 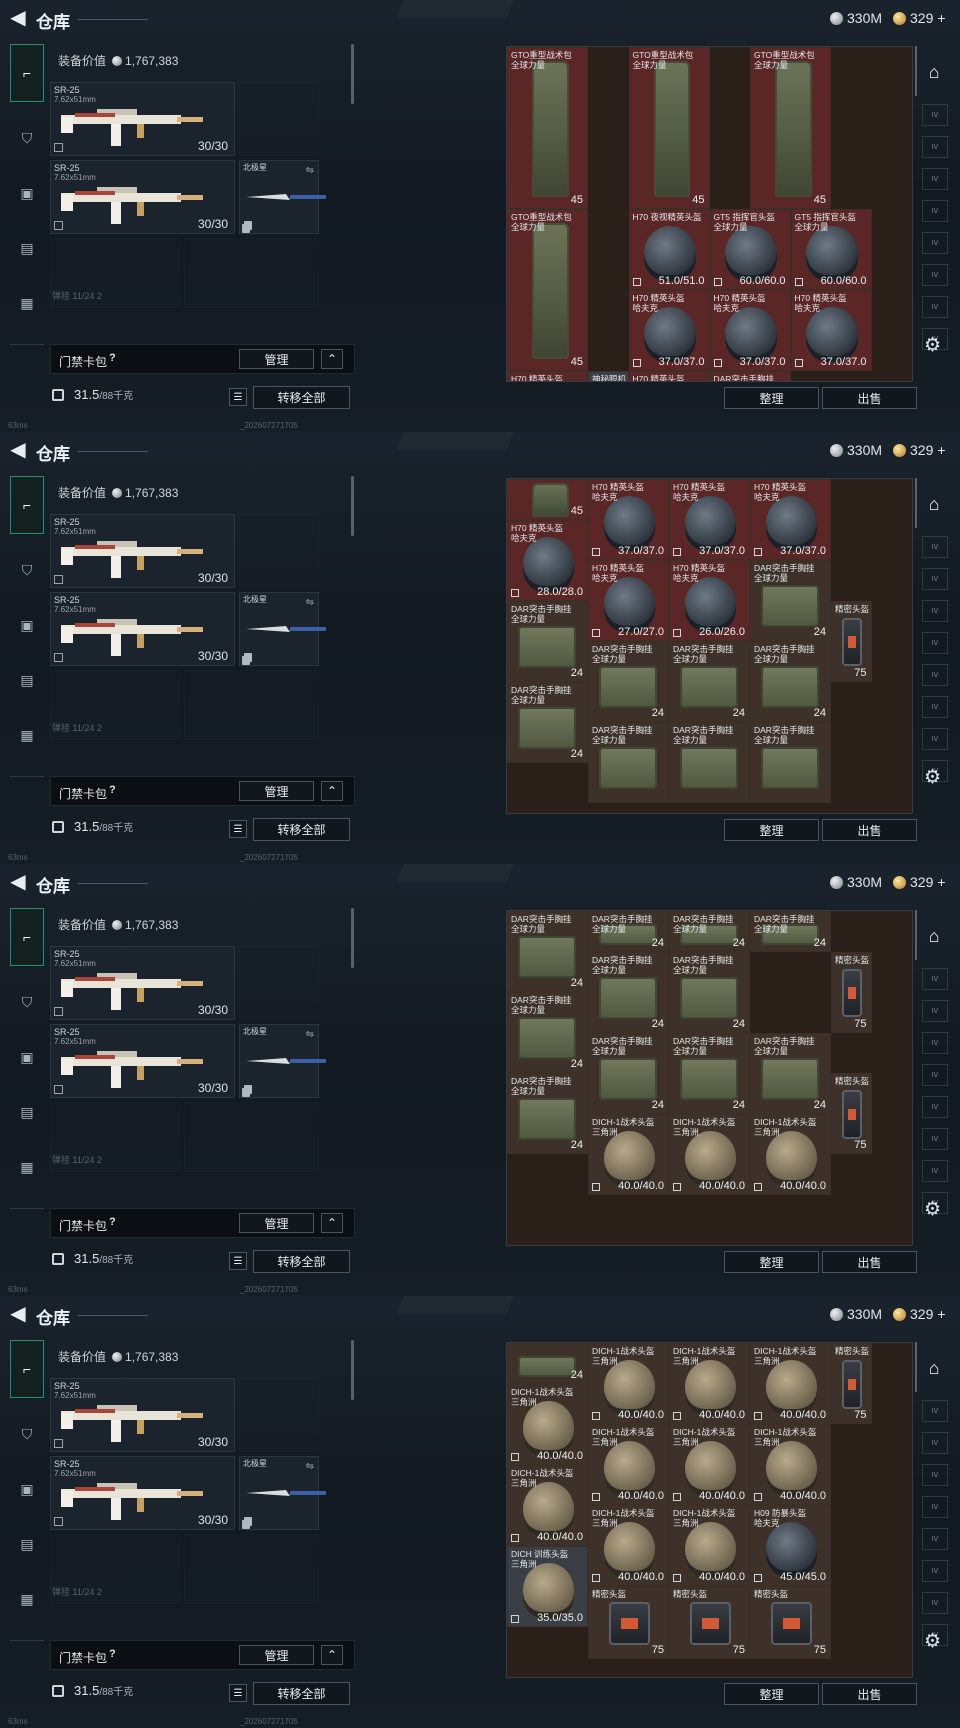 I want to click on storage-item: GT5 指挥官头盔 全球力量 60.0/60.0, so click(x=750, y=249).